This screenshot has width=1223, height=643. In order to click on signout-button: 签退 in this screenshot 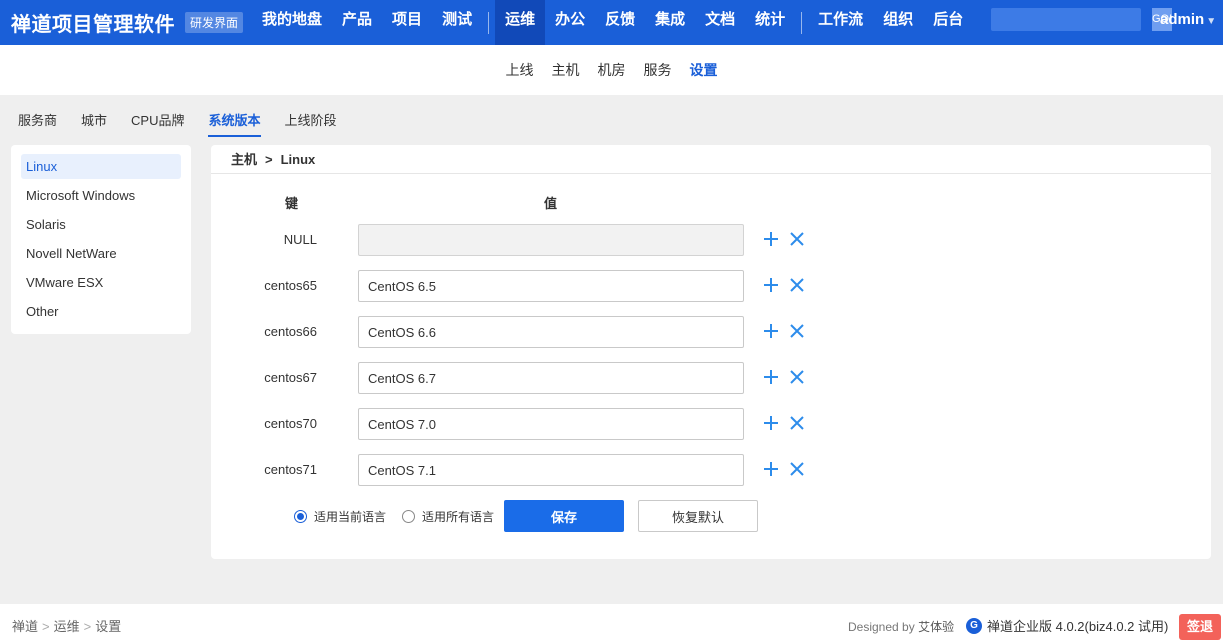, I will do `click(1200, 627)`.